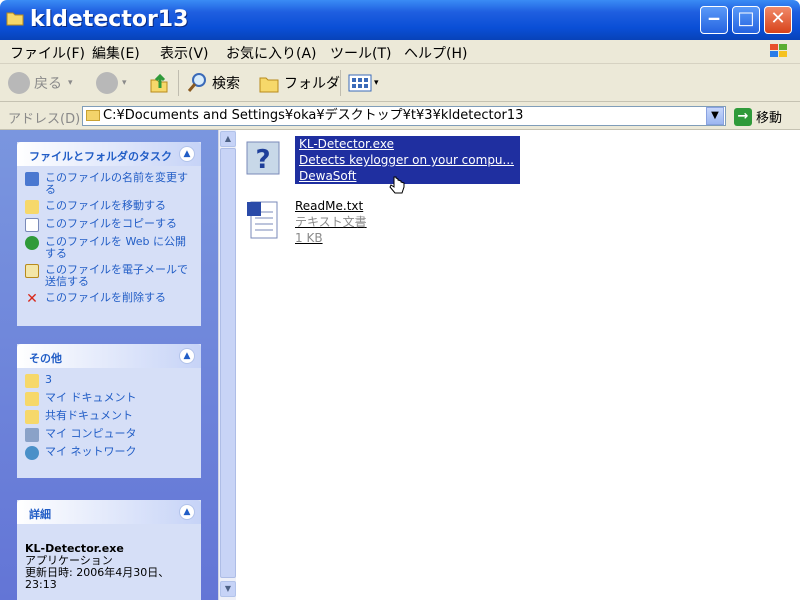 Image resolution: width=800 pixels, height=600 pixels. I want to click on forward-button: ▾, so click(111, 83).